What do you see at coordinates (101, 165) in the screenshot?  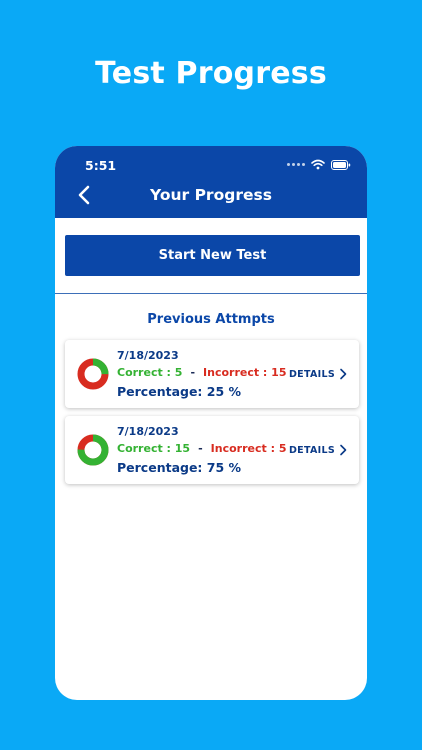 I see `status-time: 5:51` at bounding box center [101, 165].